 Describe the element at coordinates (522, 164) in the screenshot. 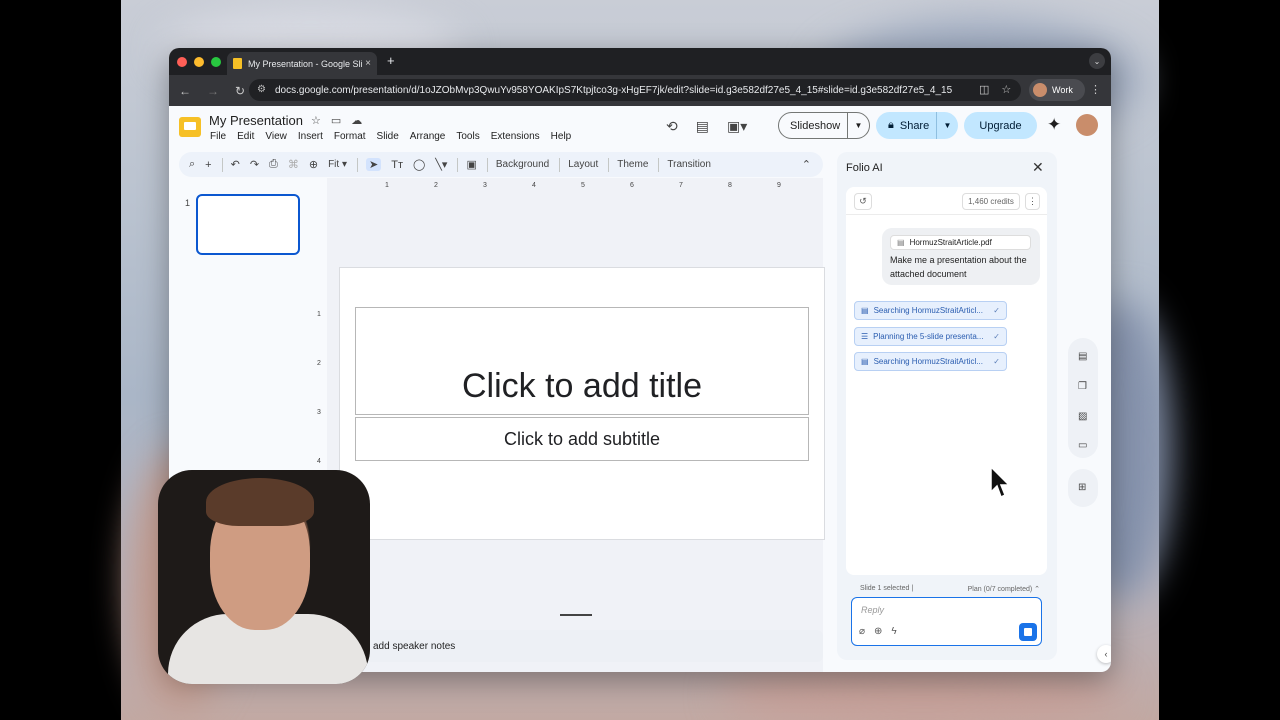

I see `background-button: Background` at that location.